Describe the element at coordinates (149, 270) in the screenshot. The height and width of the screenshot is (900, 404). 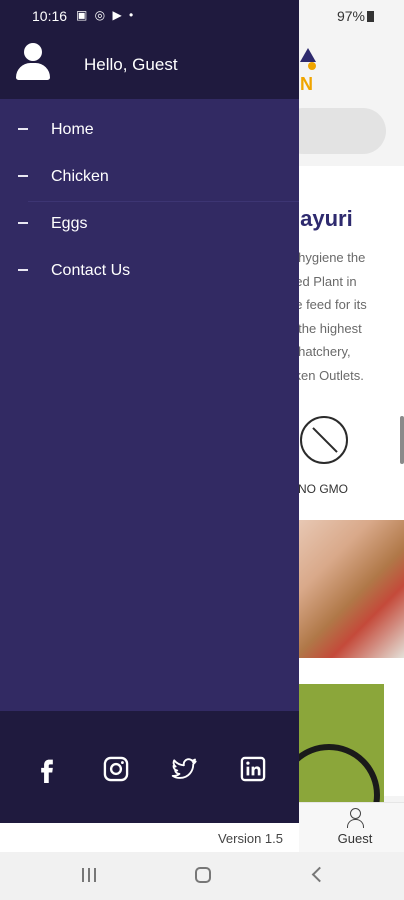
I see `menu-item-contact-us: Contact Us` at that location.